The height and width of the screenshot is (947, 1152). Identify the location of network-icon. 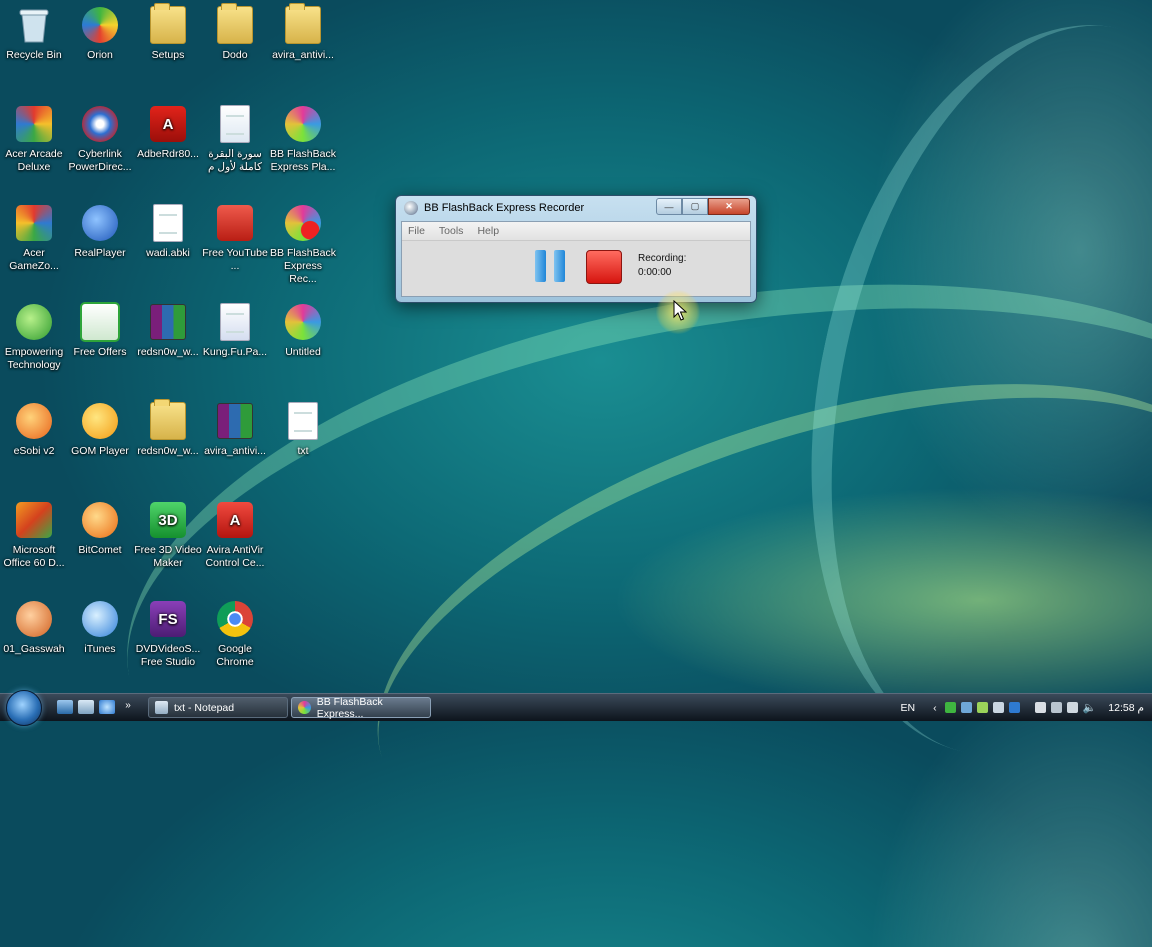
(1056, 707).